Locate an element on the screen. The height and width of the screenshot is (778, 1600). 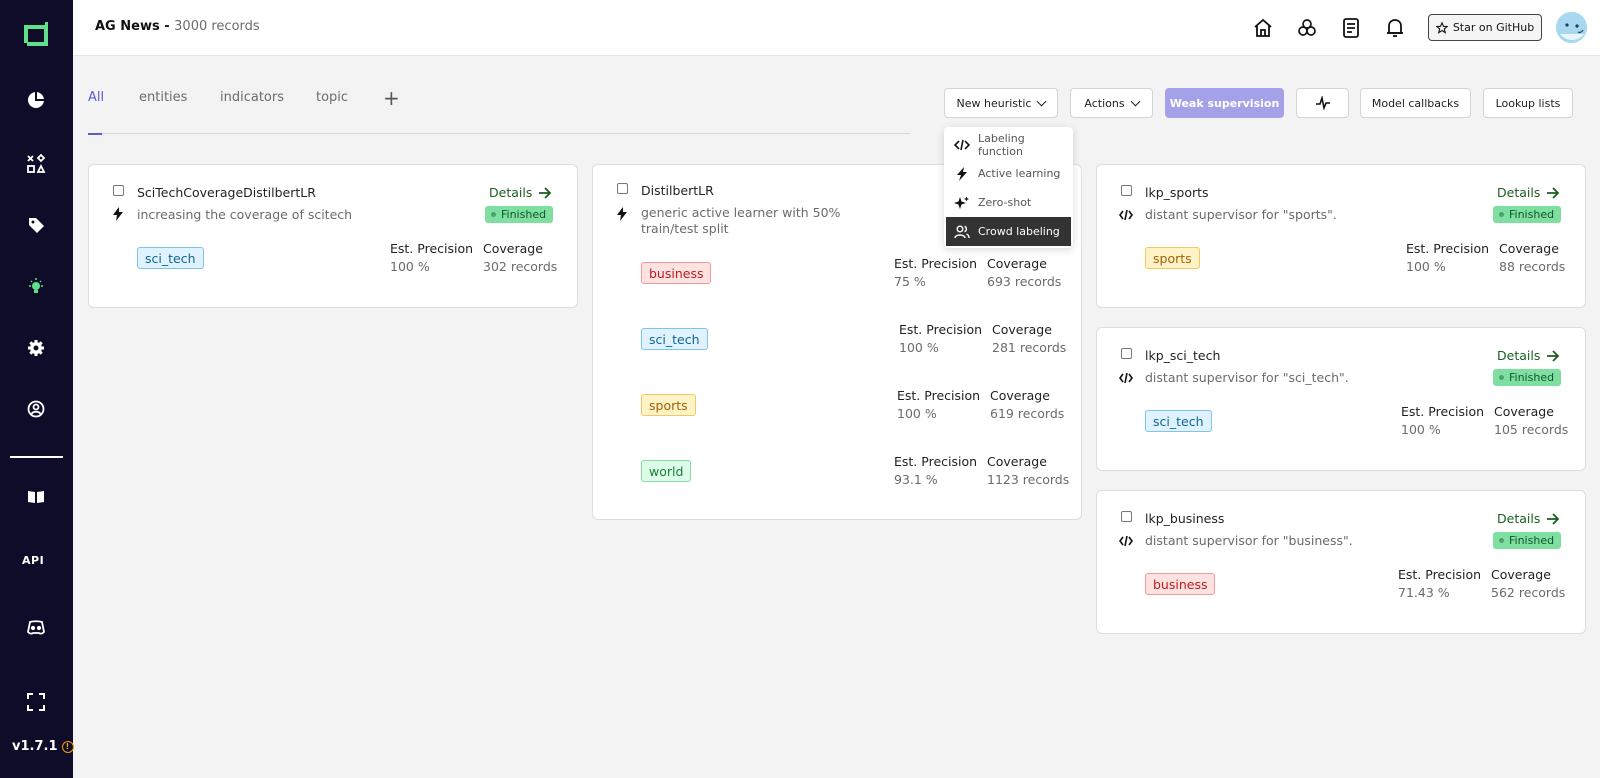
description-line: train/test split is located at coordinates (685, 228).